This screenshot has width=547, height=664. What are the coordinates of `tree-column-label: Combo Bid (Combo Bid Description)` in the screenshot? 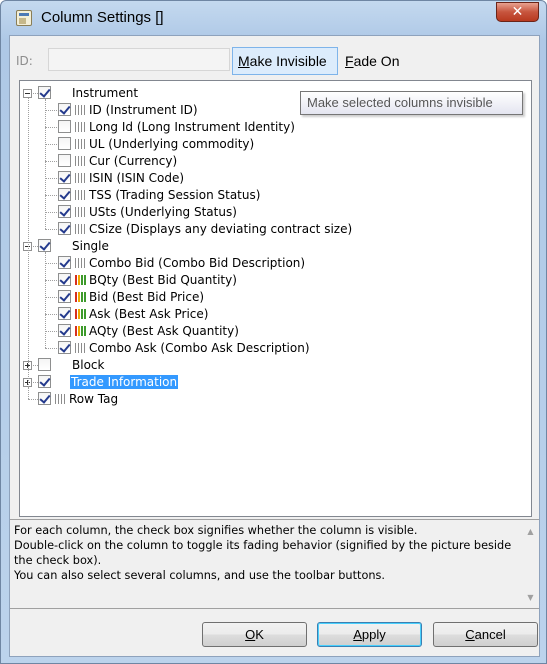 It's located at (197, 263).